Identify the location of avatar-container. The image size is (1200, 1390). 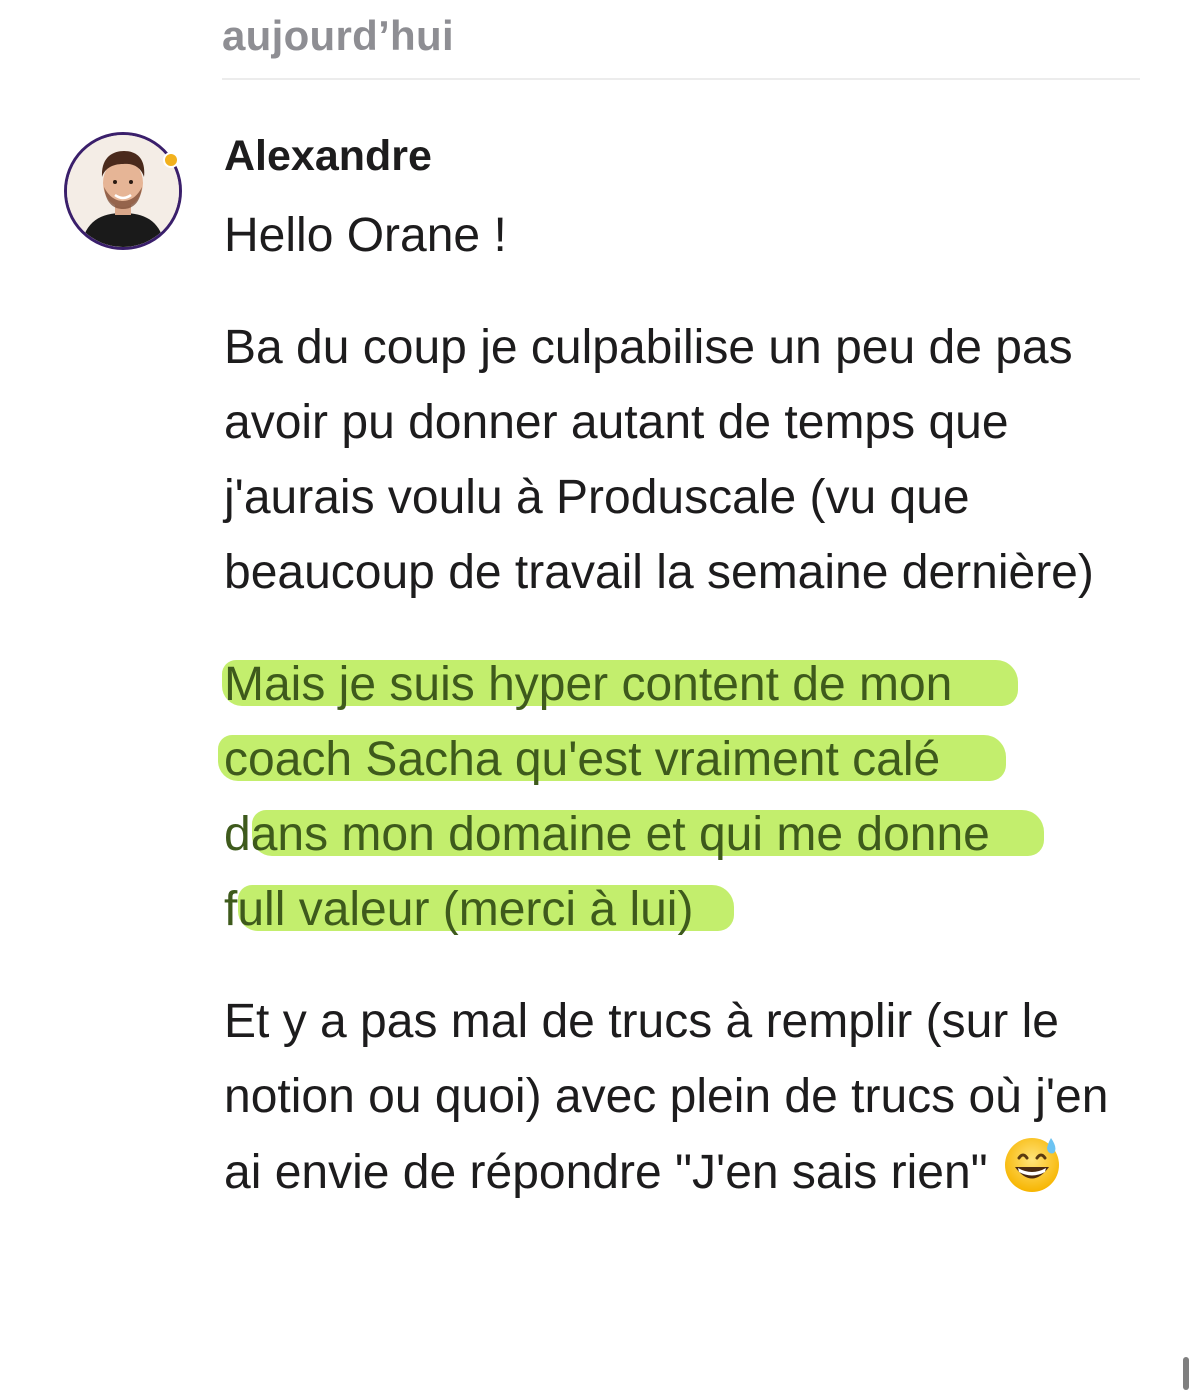
(123, 191).